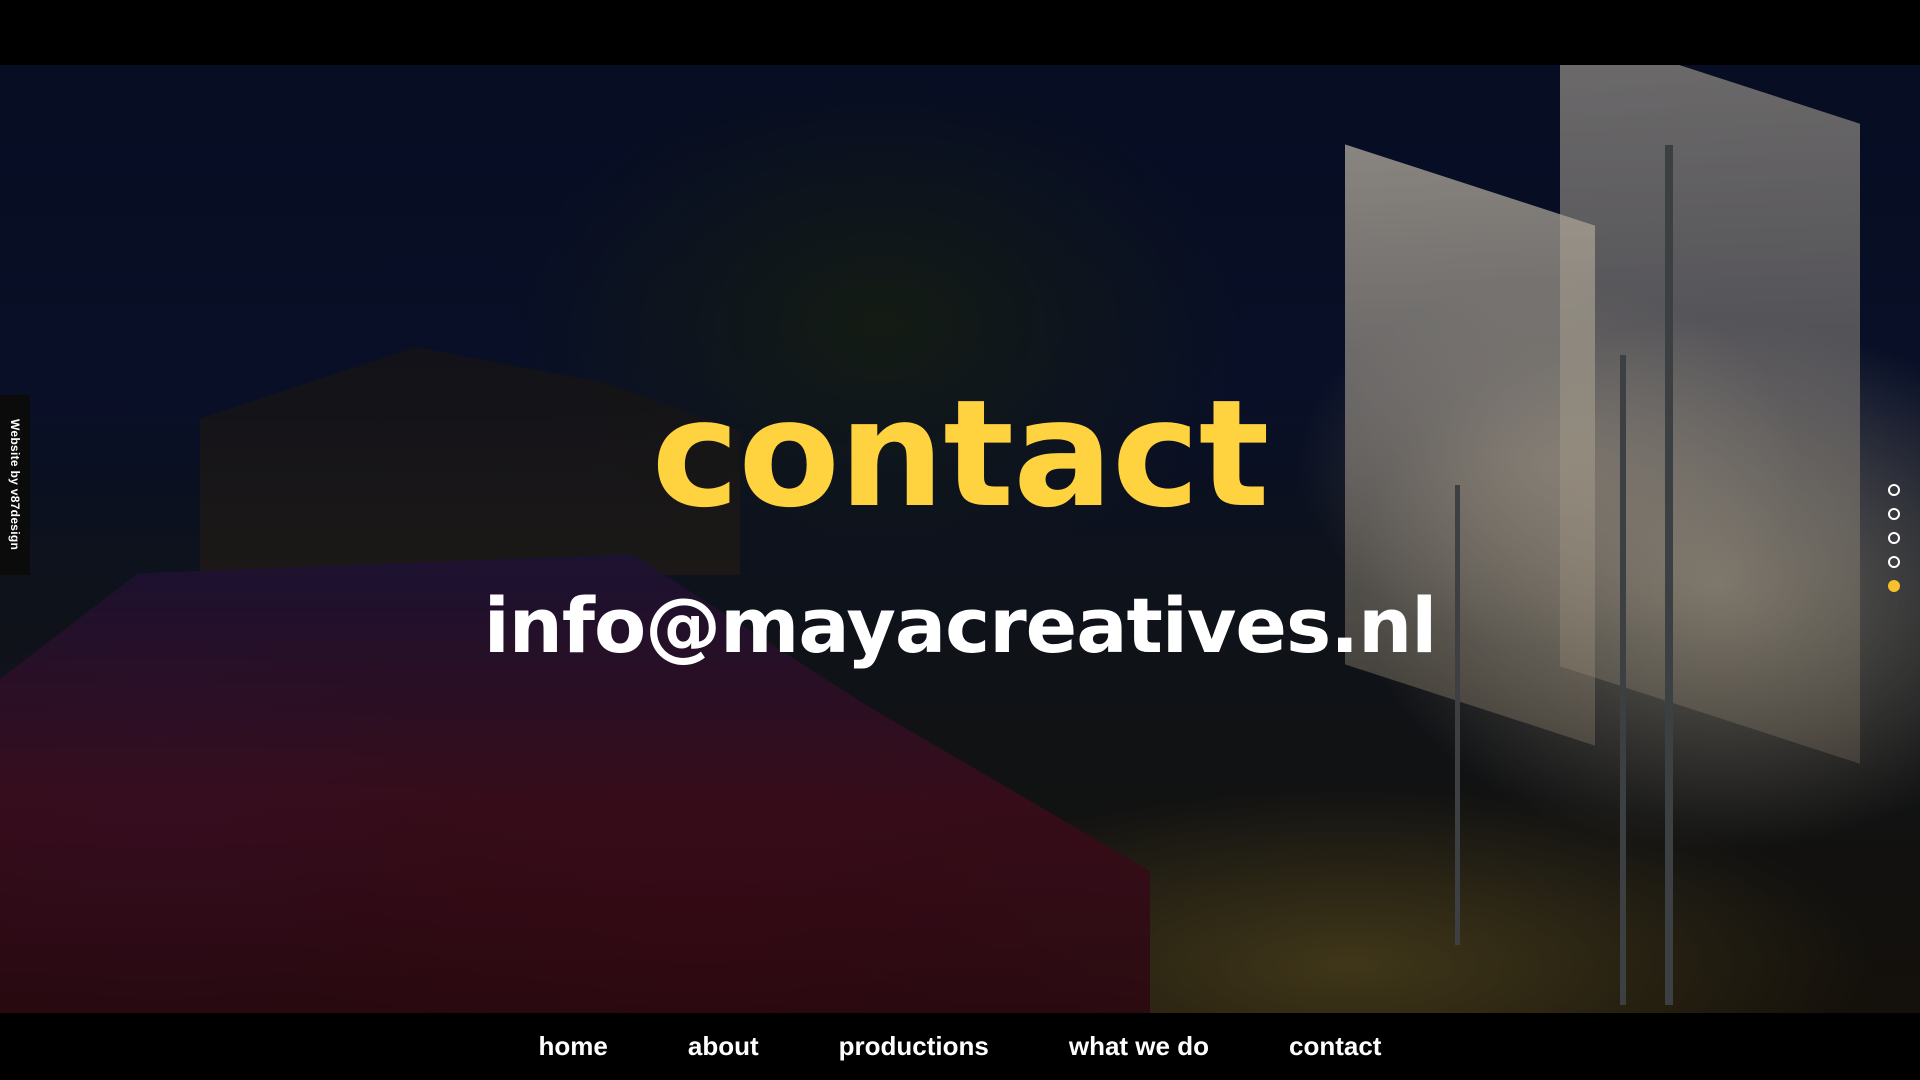 The height and width of the screenshot is (1080, 1920). I want to click on email-link: info@mayacreatives.nl, so click(960, 626).